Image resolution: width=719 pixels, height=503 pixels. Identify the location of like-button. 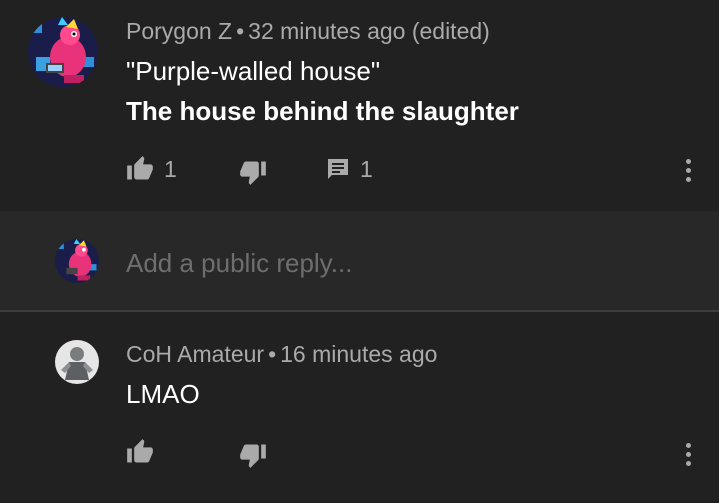
(140, 452).